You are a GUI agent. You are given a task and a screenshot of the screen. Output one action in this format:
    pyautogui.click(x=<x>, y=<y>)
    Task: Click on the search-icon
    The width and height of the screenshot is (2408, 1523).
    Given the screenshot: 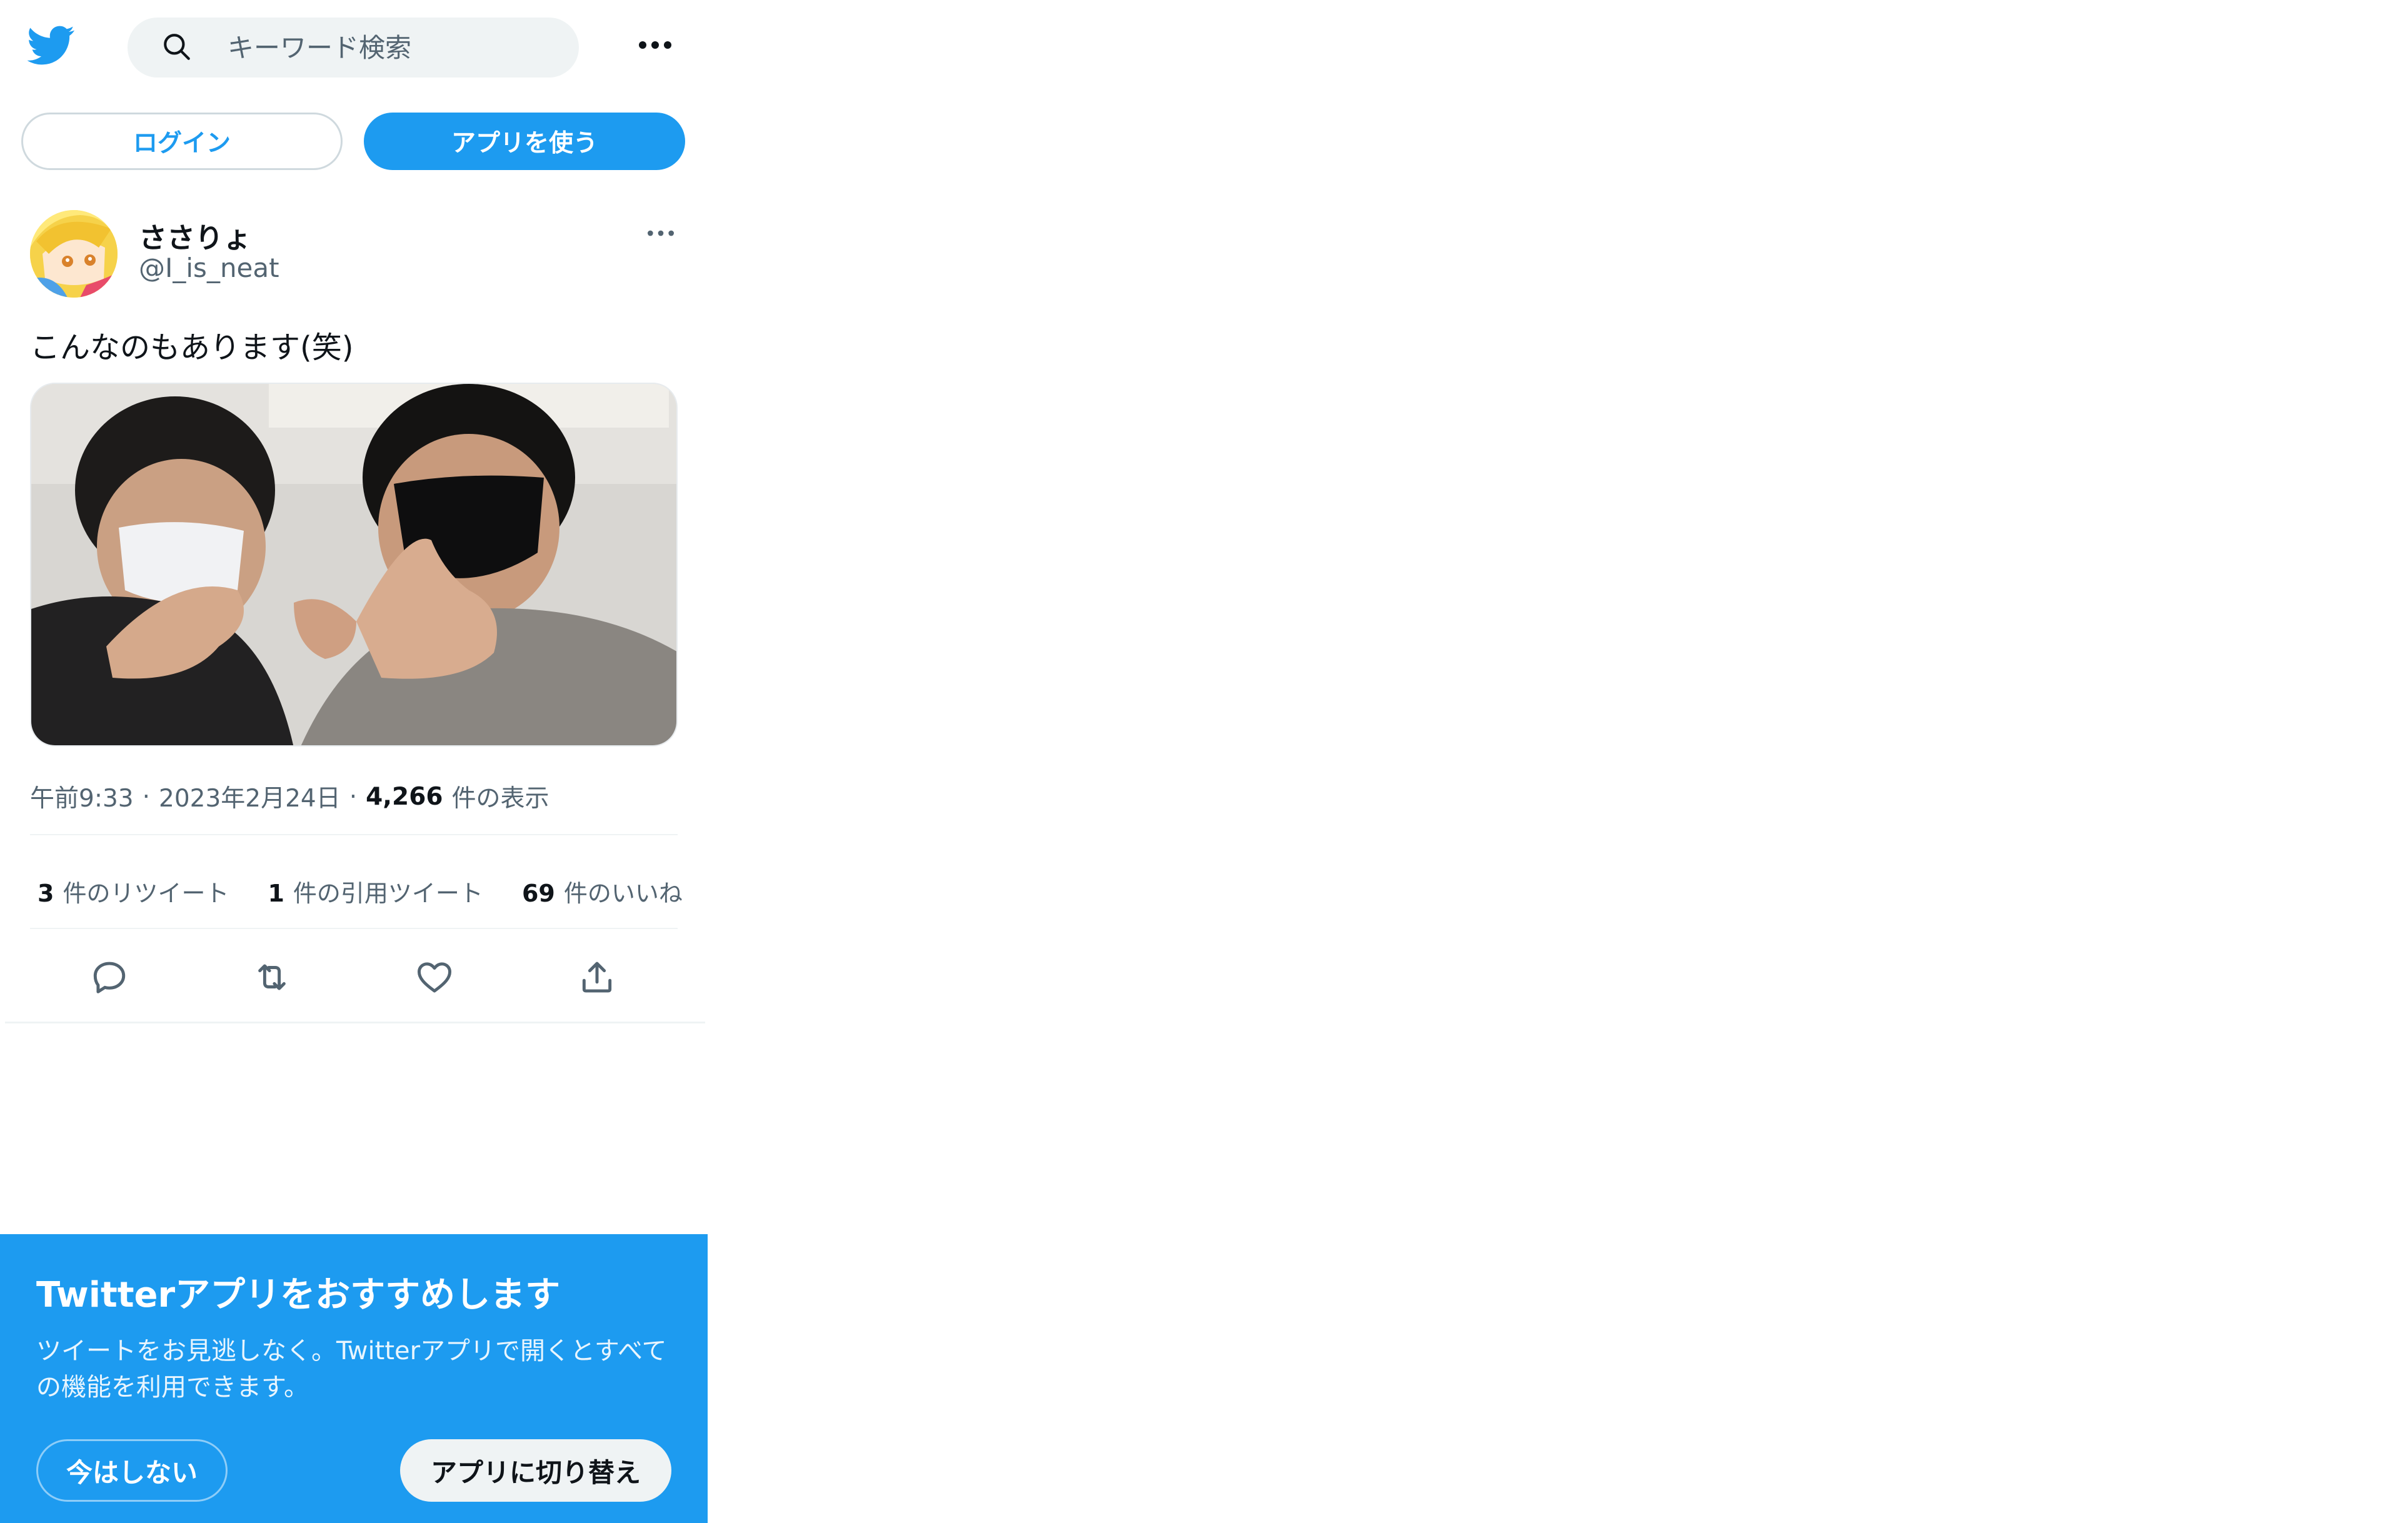 What is the action you would take?
    pyautogui.click(x=177, y=47)
    